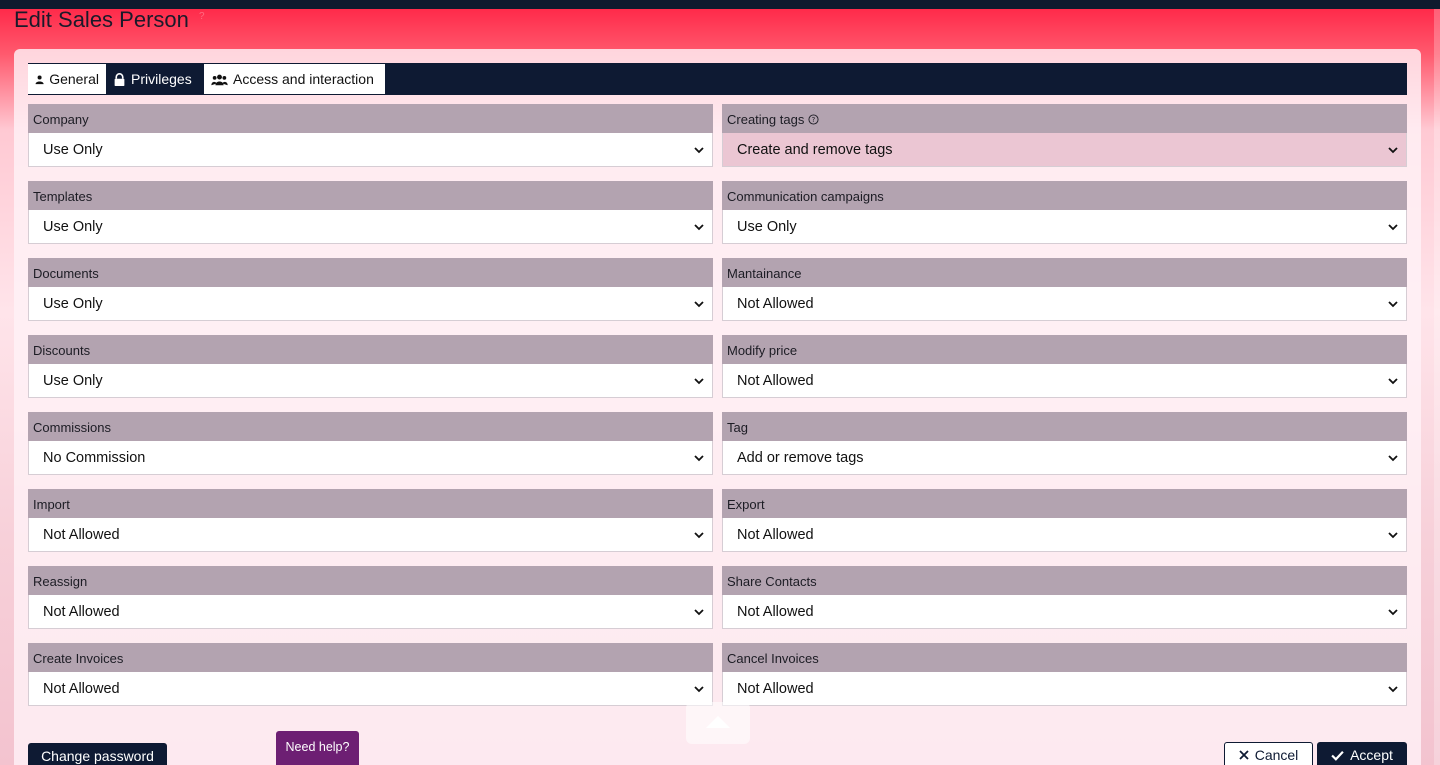 Image resolution: width=1440 pixels, height=765 pixels. I want to click on templates-field: Templates Use Only, so click(370, 212).